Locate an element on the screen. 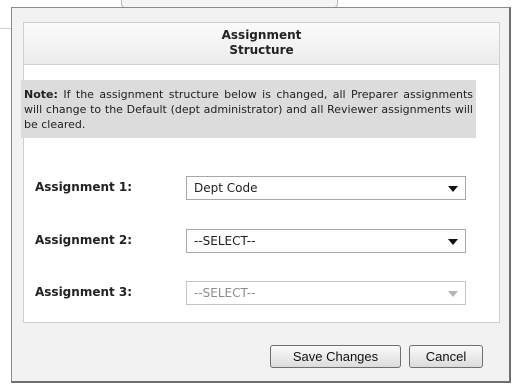 Image resolution: width=517 pixels, height=390 pixels. save-changes-button: Save Changes is located at coordinates (335, 356).